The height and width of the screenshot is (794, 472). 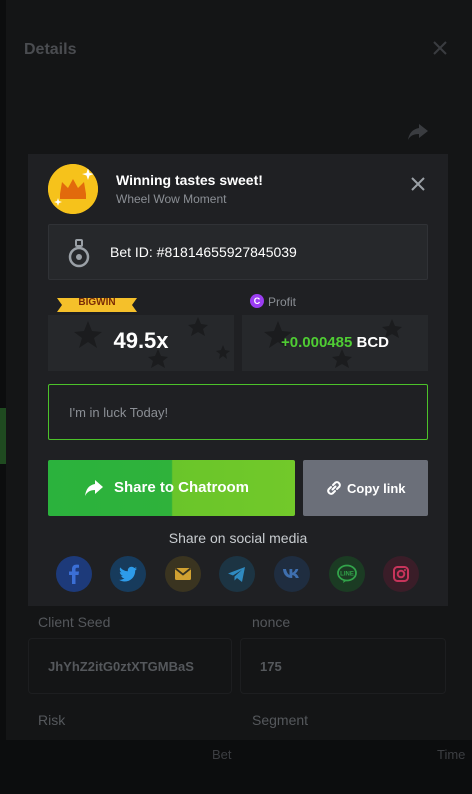 What do you see at coordinates (3, 436) in the screenshot?
I see `background-green-button-edge` at bounding box center [3, 436].